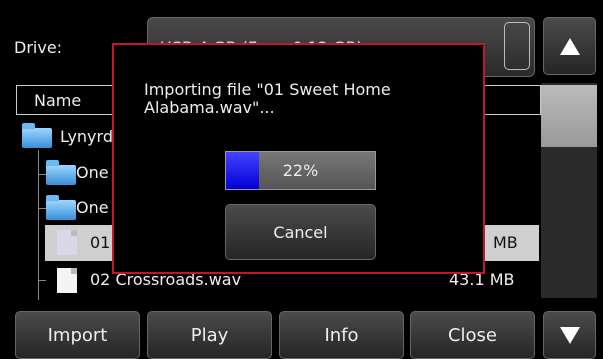 Image resolution: width=603 pixels, height=359 pixels. I want to click on import-button: Import, so click(77, 335).